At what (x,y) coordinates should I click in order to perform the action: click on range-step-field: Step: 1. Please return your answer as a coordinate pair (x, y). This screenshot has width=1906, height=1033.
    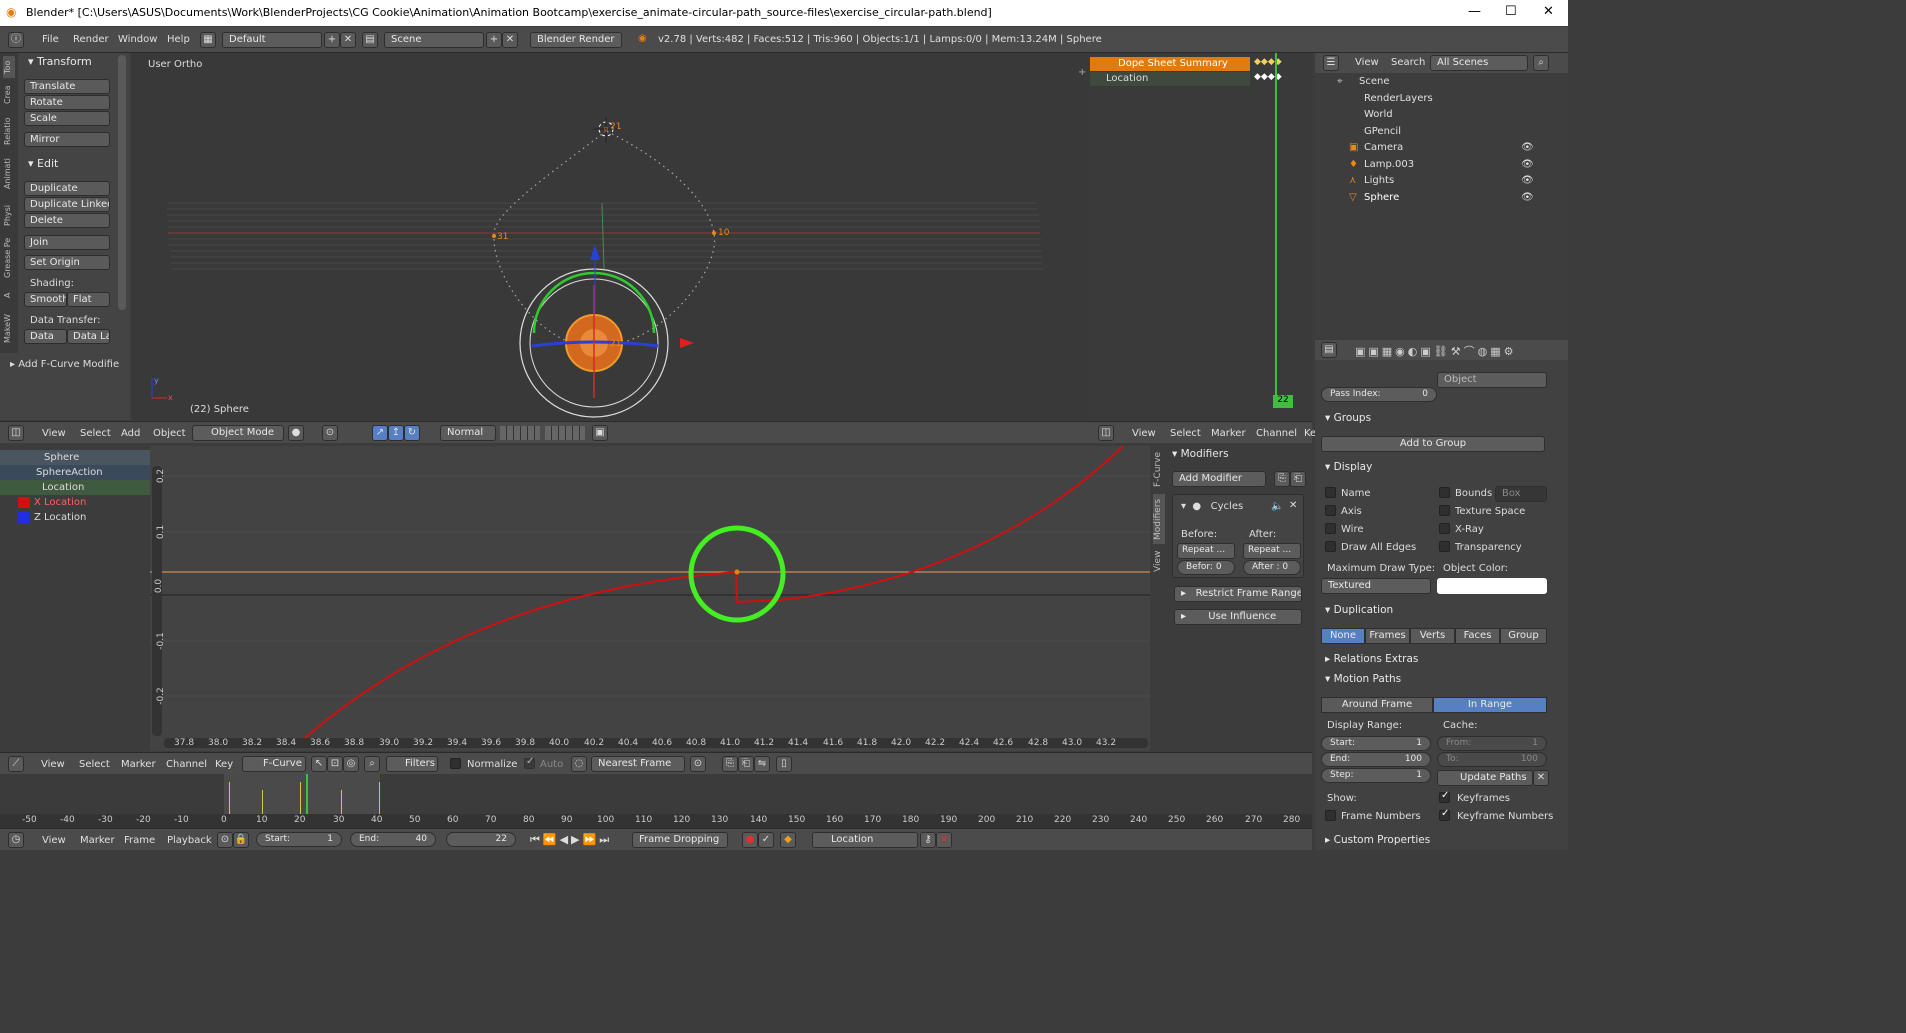
    Looking at the image, I should click on (1376, 775).